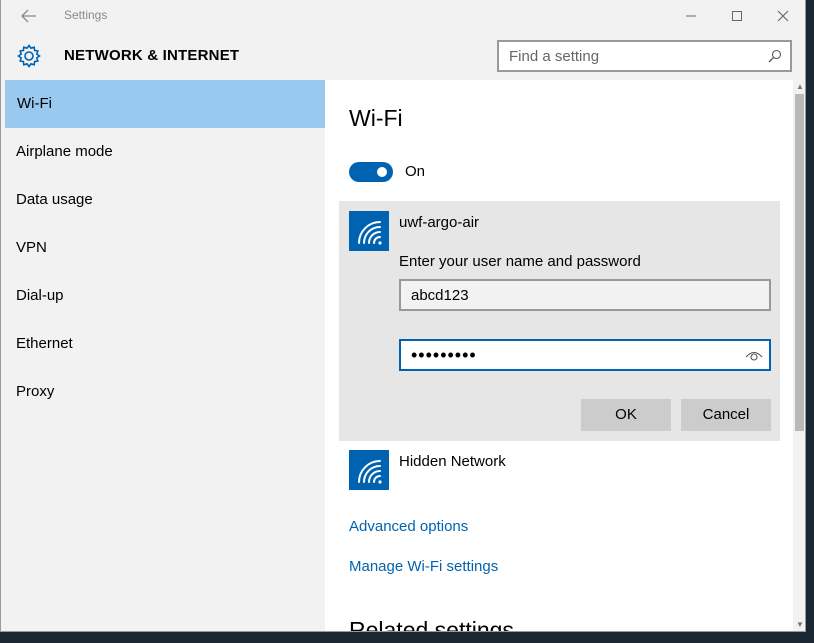 The image size is (814, 643). What do you see at coordinates (800, 625) in the screenshot?
I see `scroll-down-arrow-icon: ▼` at bounding box center [800, 625].